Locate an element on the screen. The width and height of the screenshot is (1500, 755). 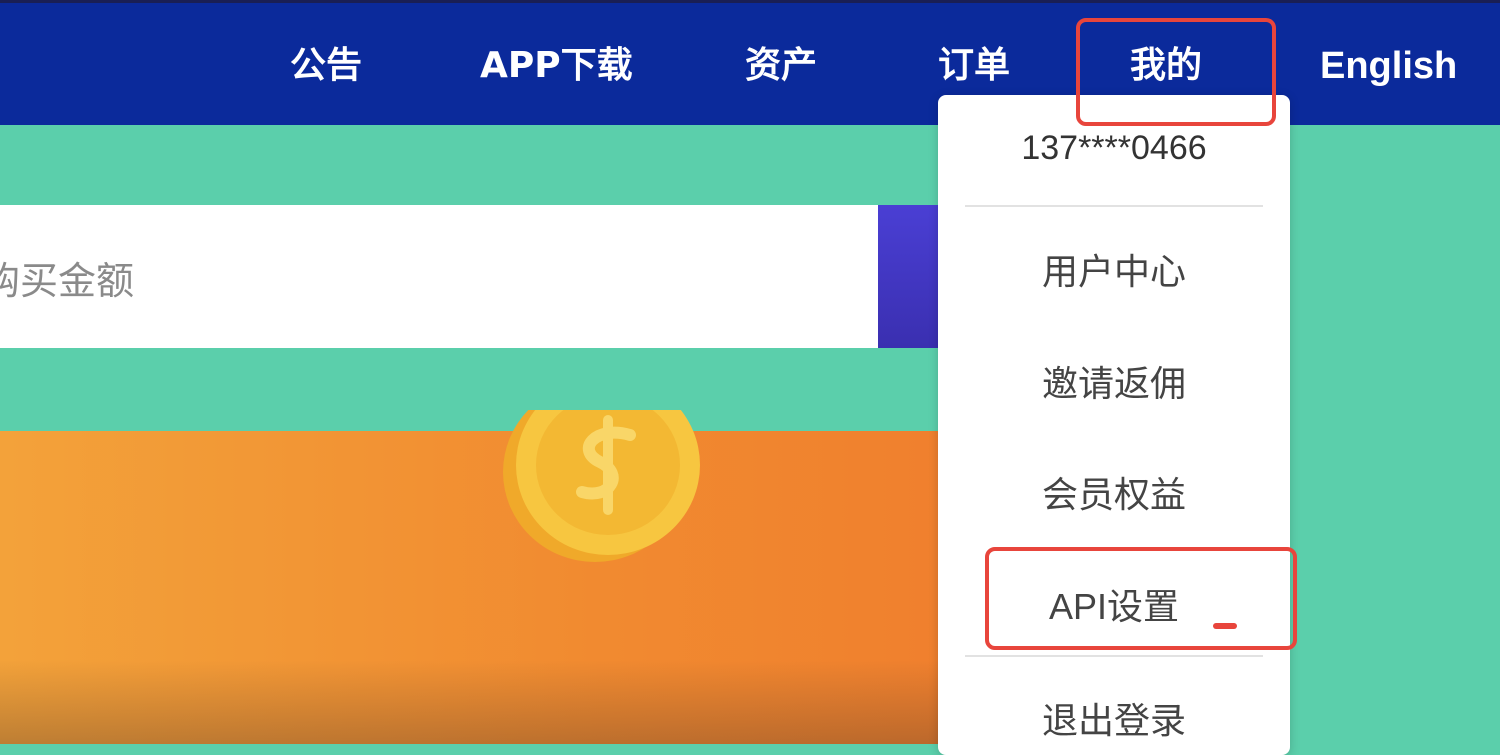
dropdown-member-benefits: 会员权益 is located at coordinates (1114, 492).